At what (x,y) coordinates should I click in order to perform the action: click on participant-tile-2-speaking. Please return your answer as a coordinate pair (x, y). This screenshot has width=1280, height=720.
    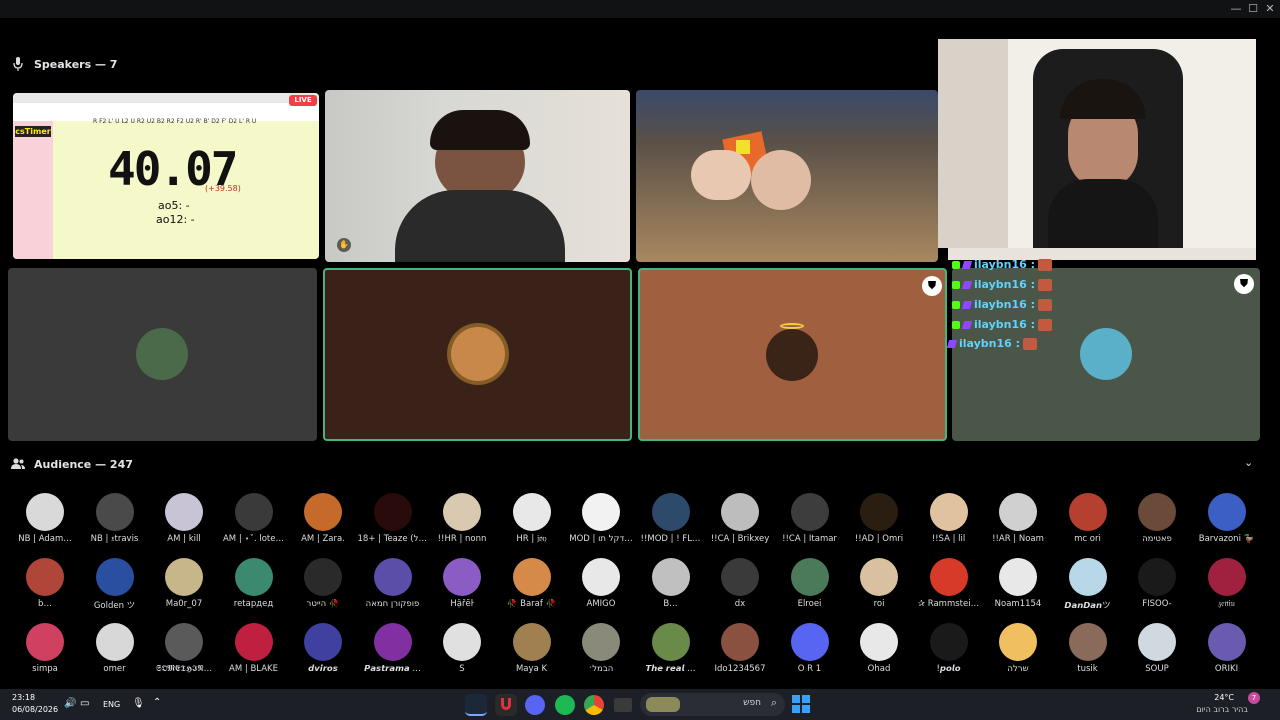
    Looking at the image, I should click on (477, 354).